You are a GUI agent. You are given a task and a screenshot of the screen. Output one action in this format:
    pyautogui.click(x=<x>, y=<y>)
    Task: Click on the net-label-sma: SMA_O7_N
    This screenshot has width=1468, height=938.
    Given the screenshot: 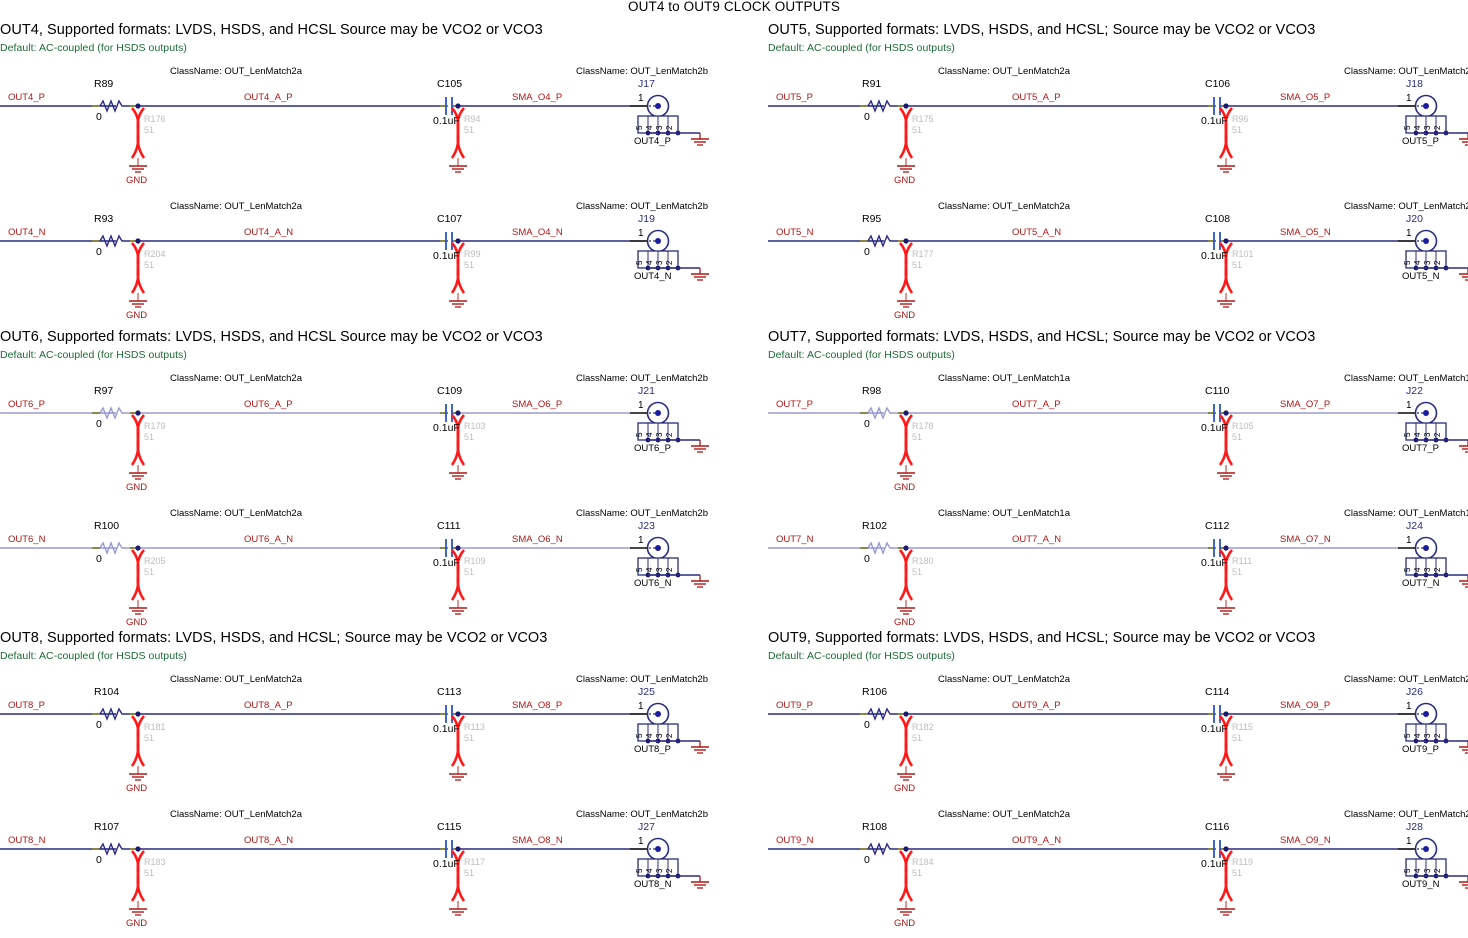 What is the action you would take?
    pyautogui.click(x=1305, y=539)
    